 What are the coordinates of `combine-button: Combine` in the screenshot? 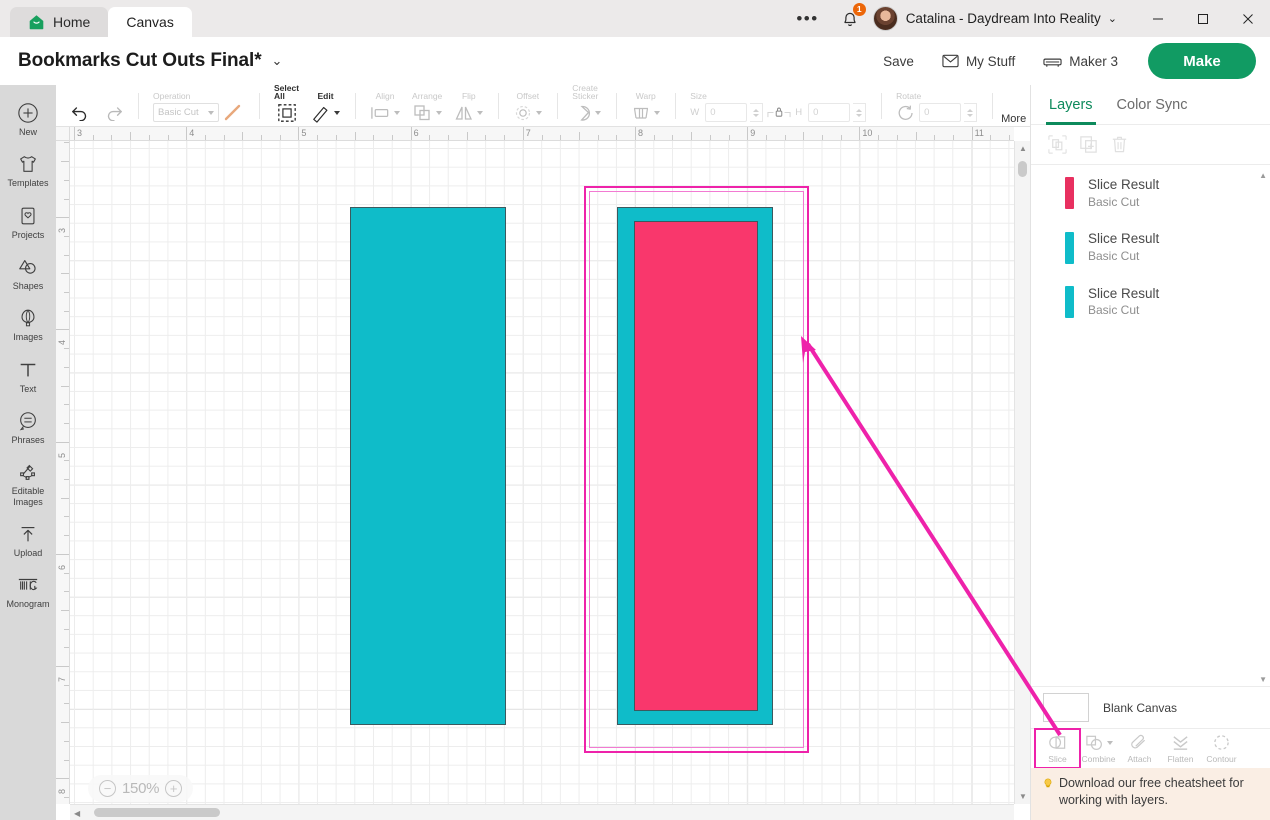 It's located at (1098, 748).